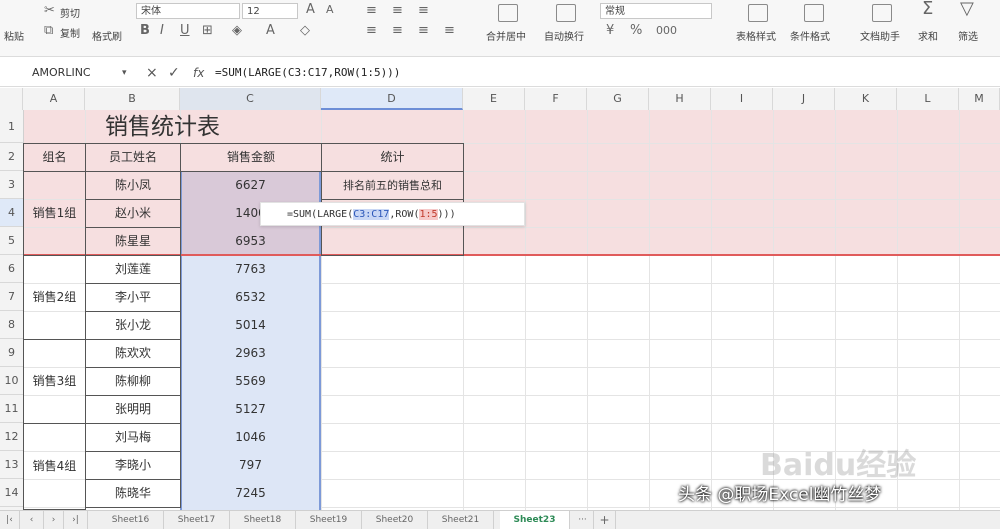 The width and height of the screenshot is (1000, 529). Describe the element at coordinates (10, 520) in the screenshot. I see `tab-first-icon: |‹` at that location.